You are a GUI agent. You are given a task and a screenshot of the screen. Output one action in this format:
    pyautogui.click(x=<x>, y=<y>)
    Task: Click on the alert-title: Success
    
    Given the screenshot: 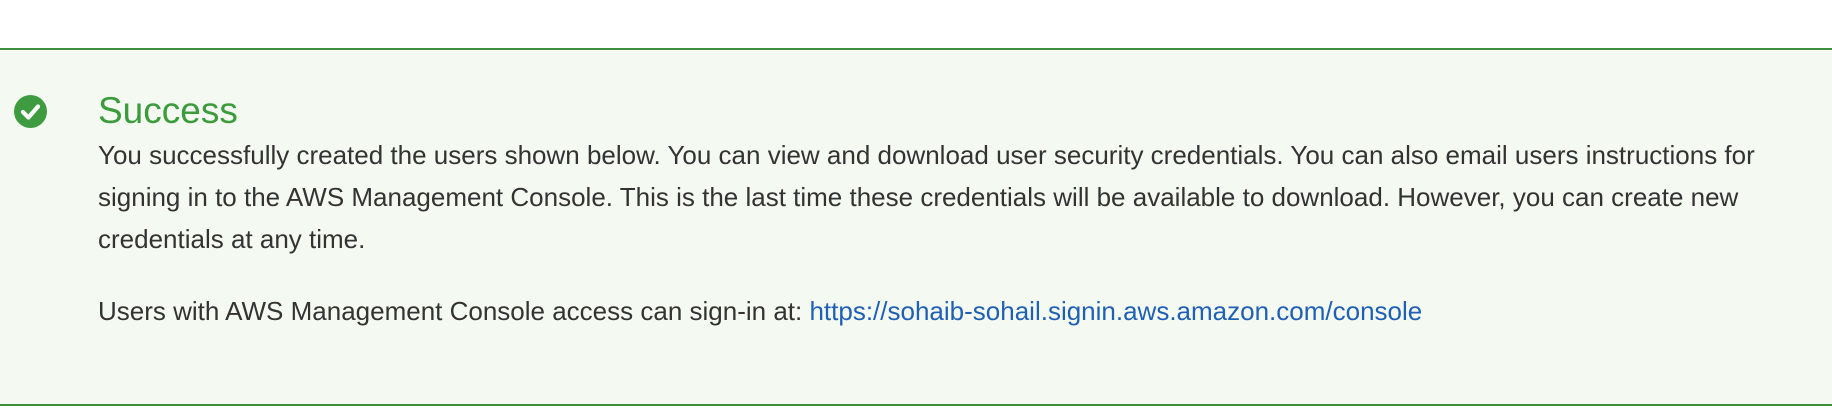 What is the action you would take?
    pyautogui.click(x=168, y=110)
    